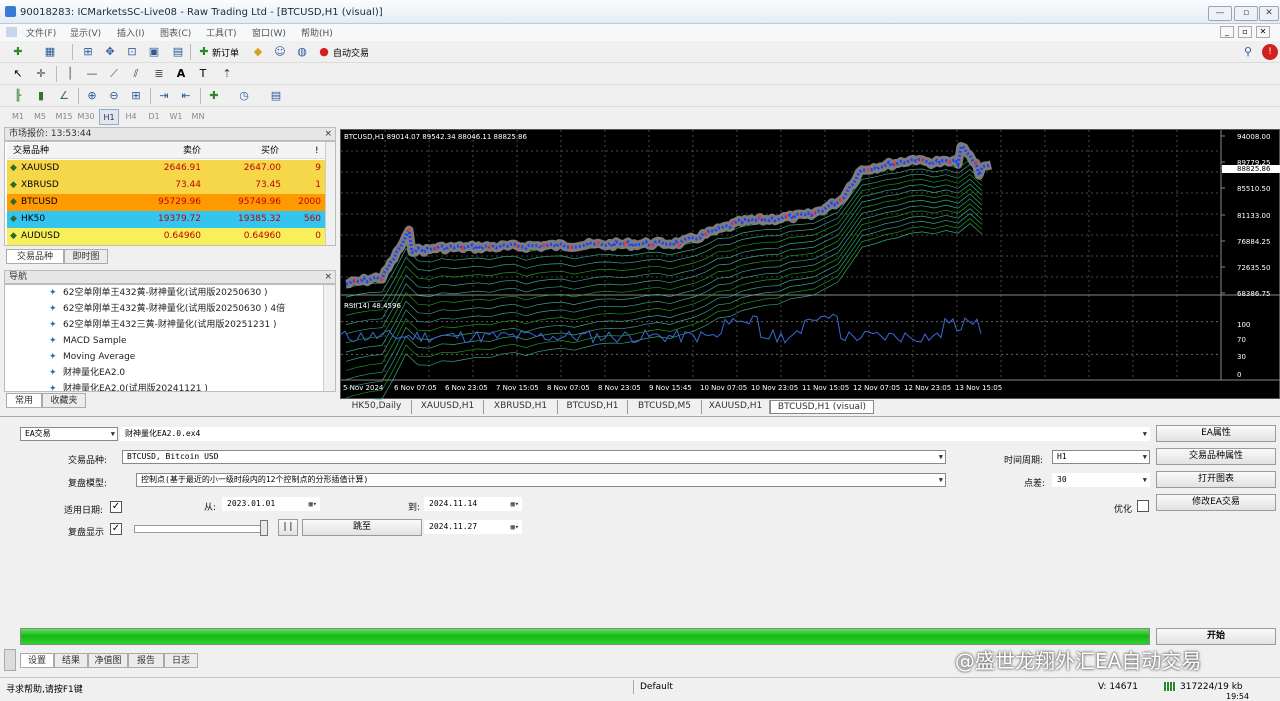 The width and height of the screenshot is (1280, 701). I want to click on trendline-icon: ⟋, so click(114, 74).